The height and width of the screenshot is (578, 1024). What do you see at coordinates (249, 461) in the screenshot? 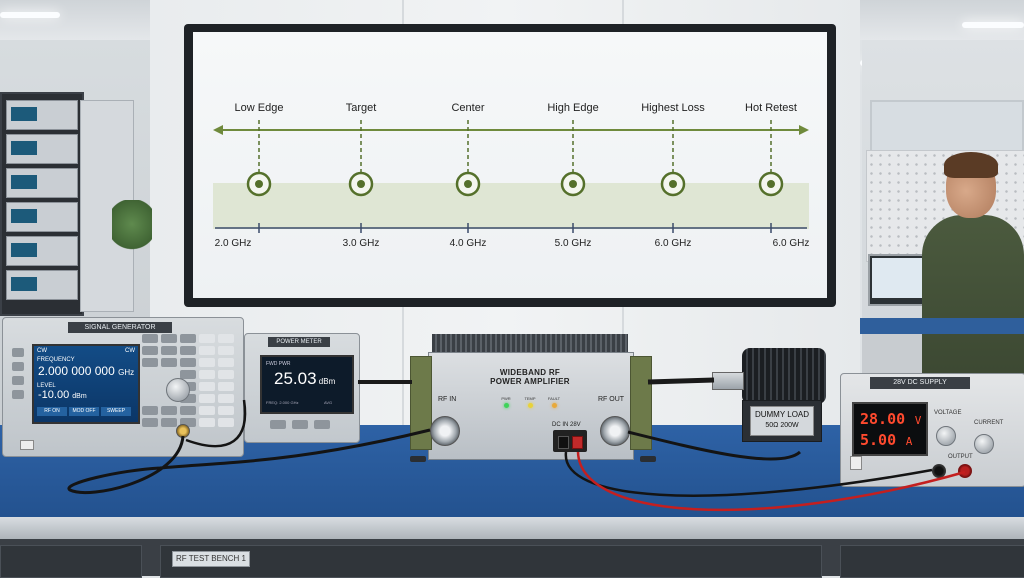
I see `rf-input-cable` at bounding box center [249, 461].